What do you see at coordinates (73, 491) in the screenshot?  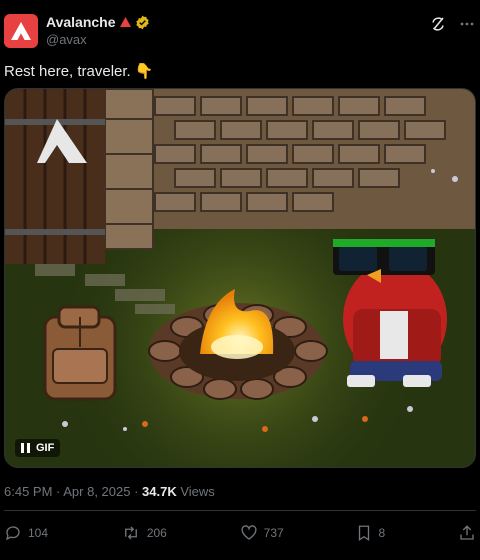 I see `tweet-timestamp: 6:45 PM · Apr 8, 2025 ·` at bounding box center [73, 491].